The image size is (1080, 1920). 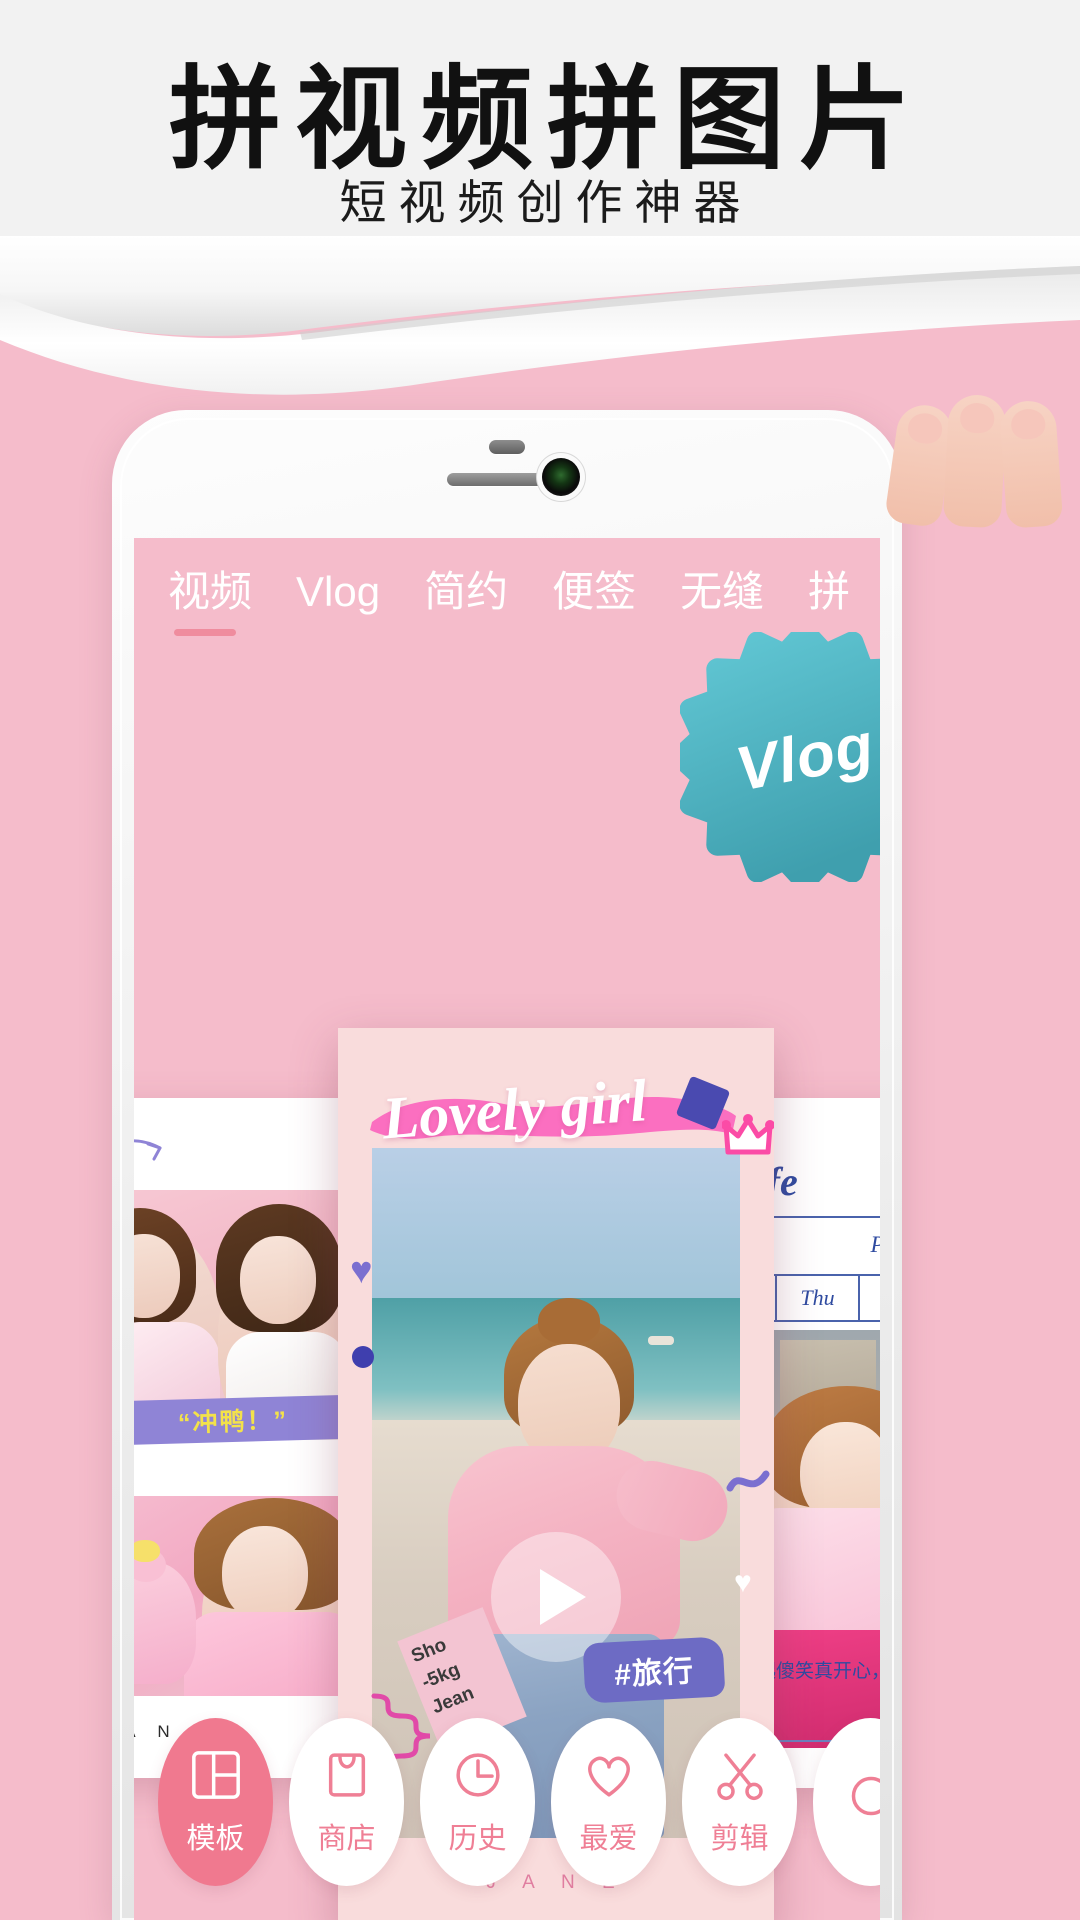 What do you see at coordinates (361, 1271) in the screenshot?
I see `heart-sticker-left: ♥` at bounding box center [361, 1271].